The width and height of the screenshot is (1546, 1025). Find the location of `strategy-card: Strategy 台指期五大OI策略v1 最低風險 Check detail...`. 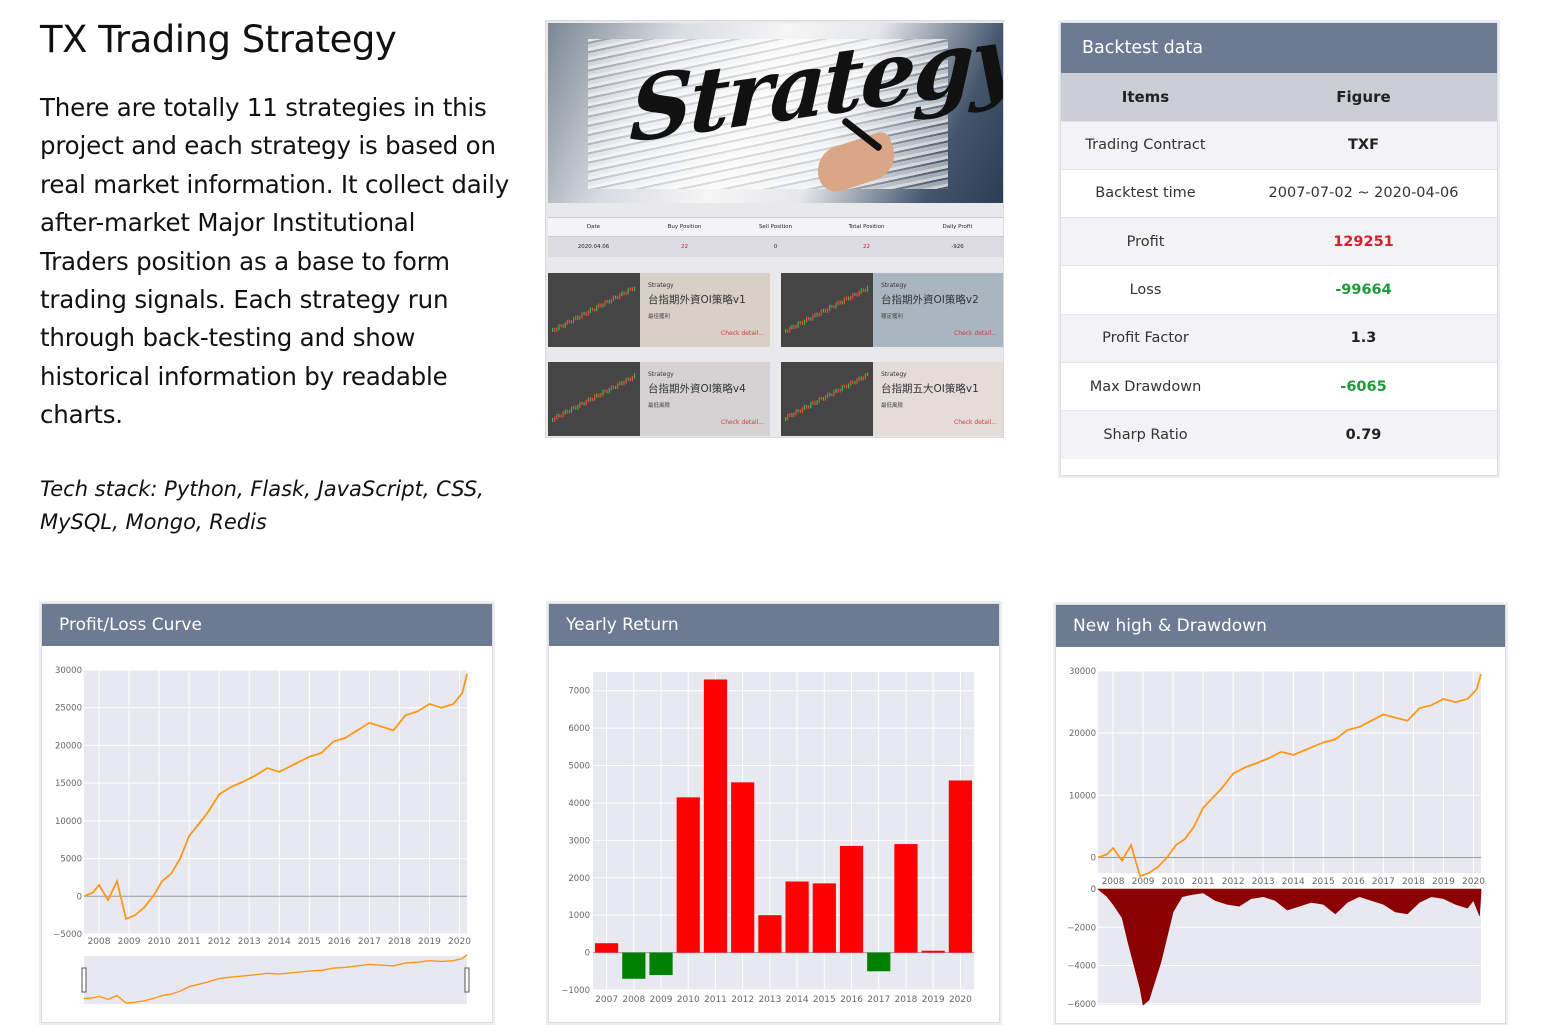

strategy-card: Strategy 台指期五大OI策略v1 最低風險 Check detail... is located at coordinates (892, 399).